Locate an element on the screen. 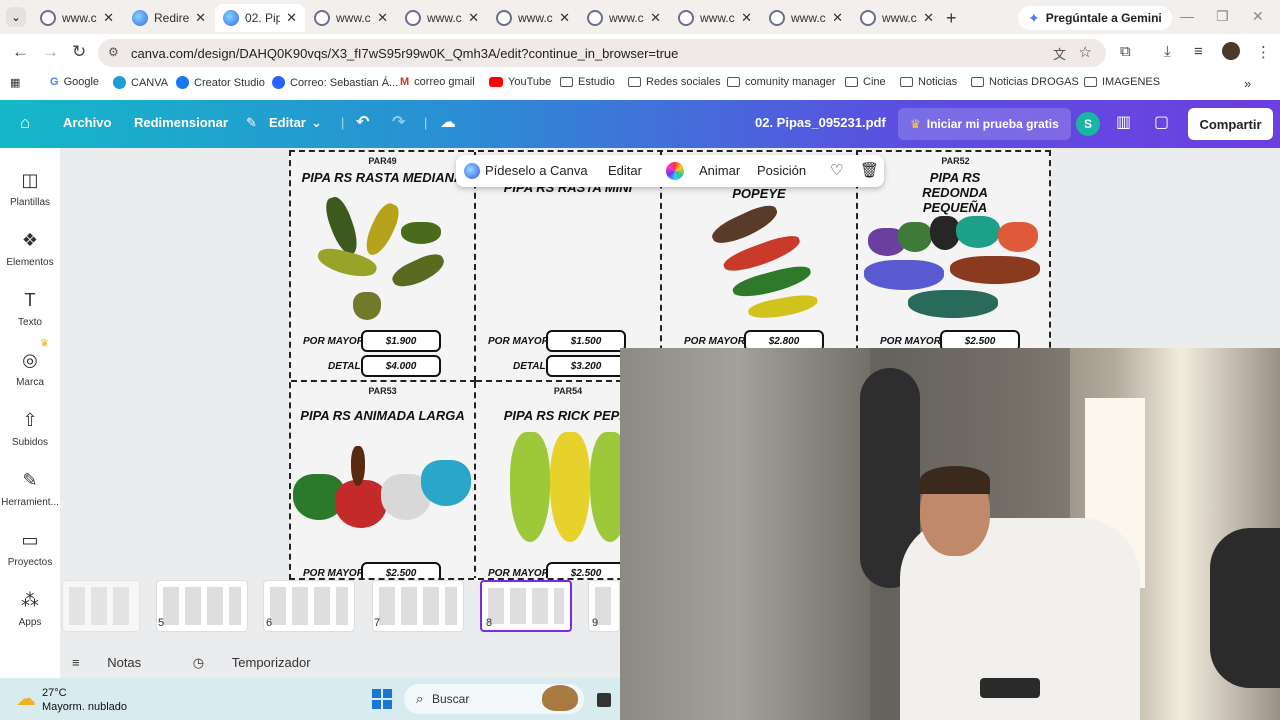 Image resolution: width=1280 pixels, height=720 pixels. document-title: 02. Pipas_095231.pdf is located at coordinates (820, 122).